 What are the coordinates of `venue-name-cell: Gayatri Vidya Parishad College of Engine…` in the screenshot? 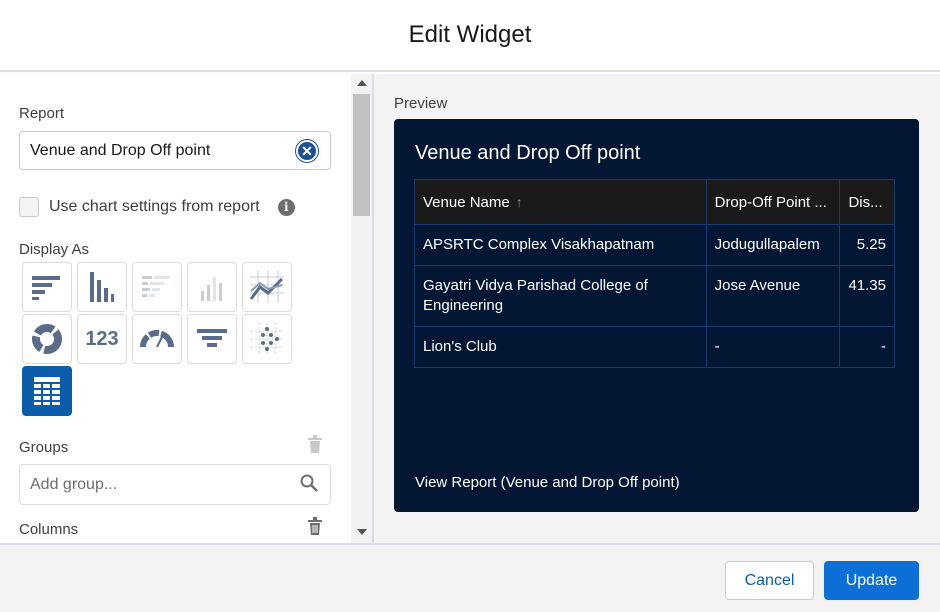 It's located at (560, 296).